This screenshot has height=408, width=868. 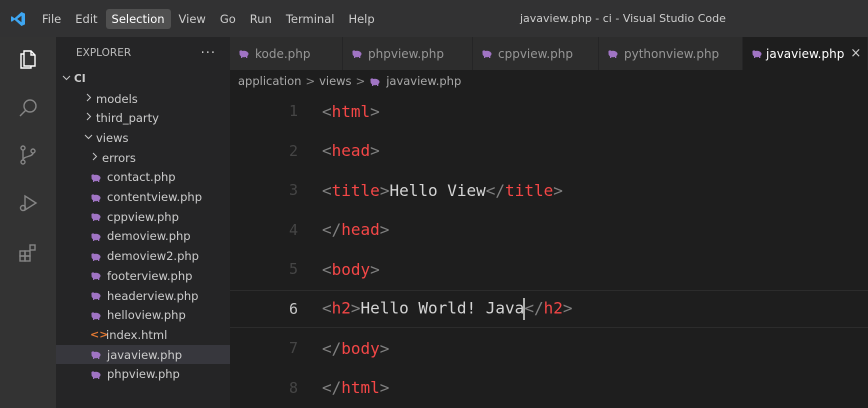 I want to click on tree-item-label: javaview.php, so click(x=145, y=354).